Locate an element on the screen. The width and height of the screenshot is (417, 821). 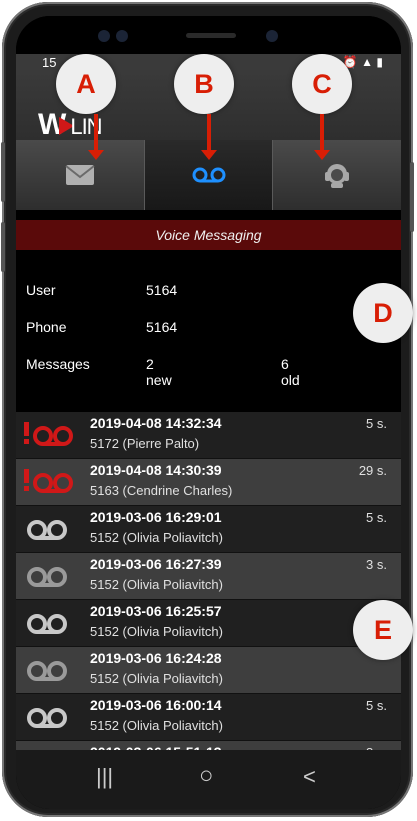
voicemail-date: 2019-03-06 16:25:57 is located at coordinates (156, 611).